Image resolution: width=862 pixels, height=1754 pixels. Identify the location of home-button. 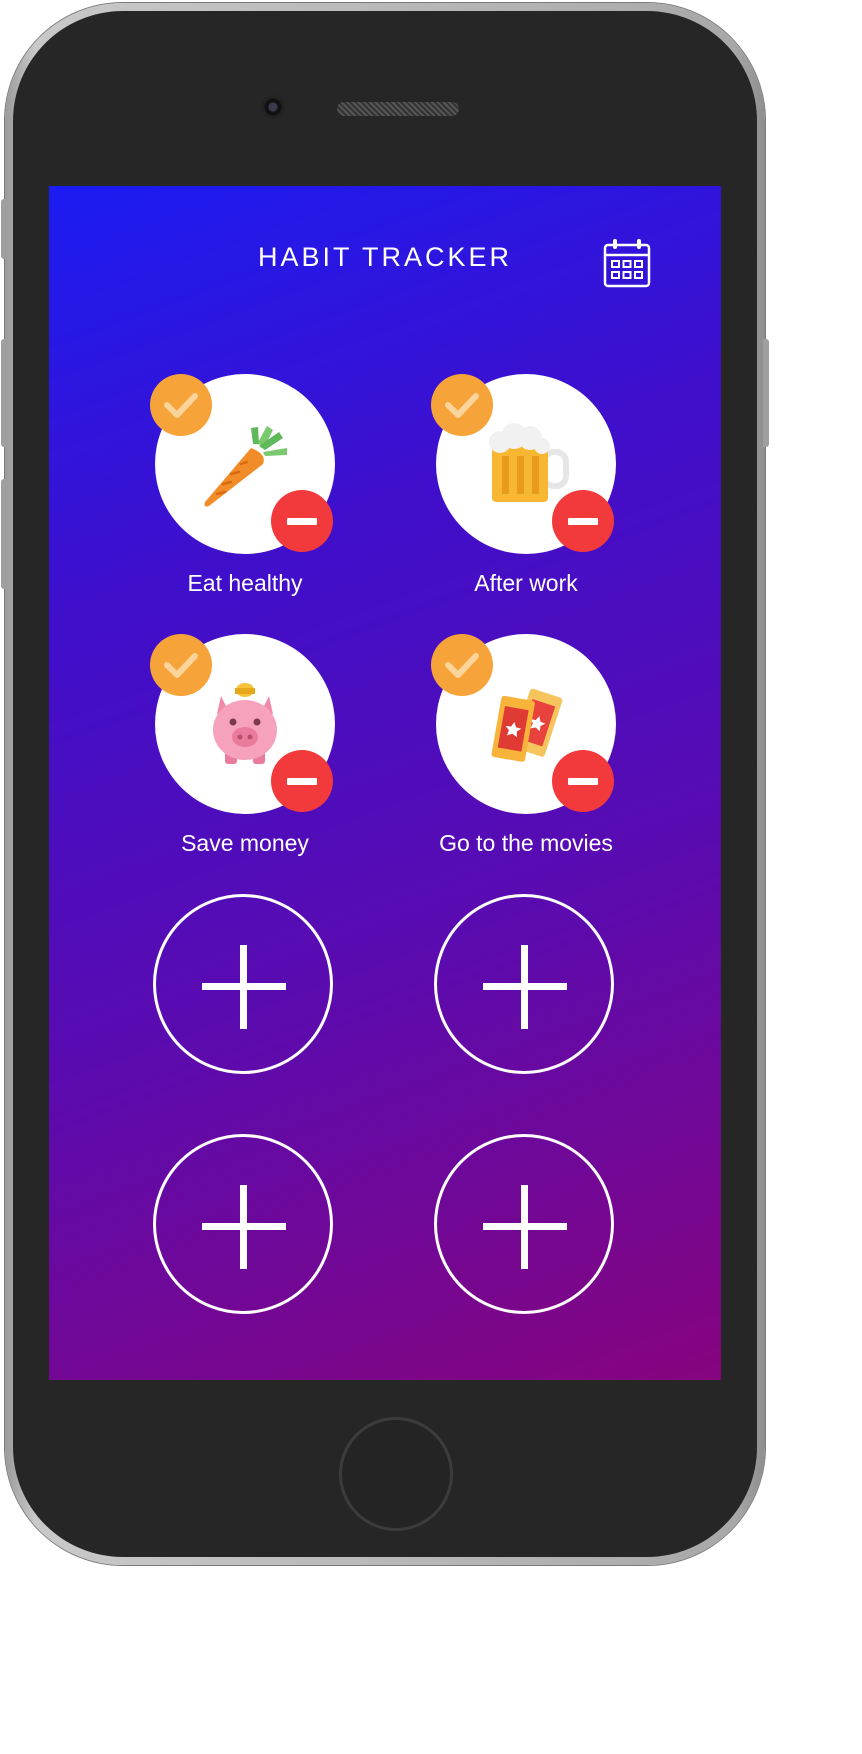
(396, 1474).